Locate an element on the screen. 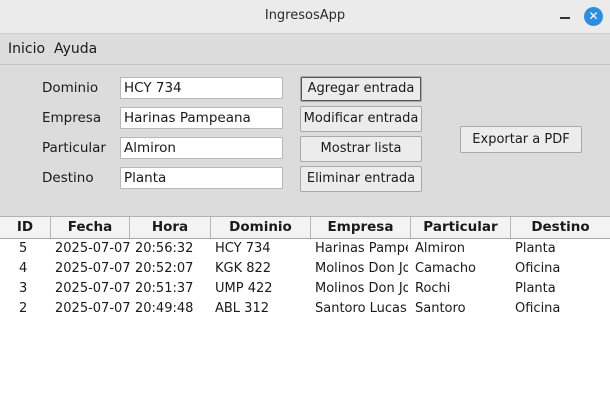 This screenshot has height=417, width=610. close-icon: ✕ is located at coordinates (593, 16).